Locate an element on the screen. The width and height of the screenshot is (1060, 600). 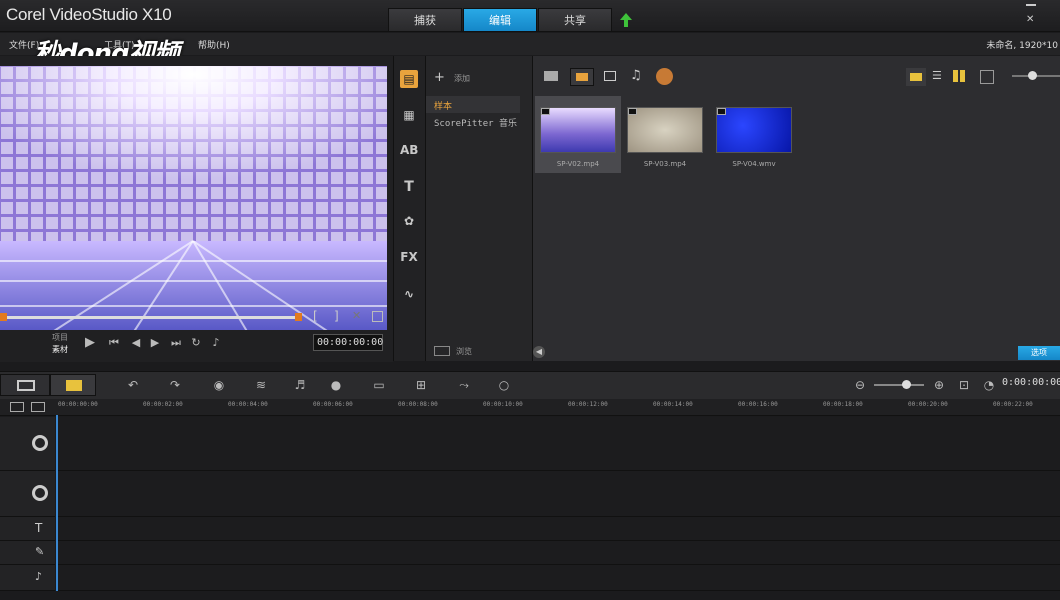
subtitle-editor-icon: ▭ is located at coordinates (379, 385).